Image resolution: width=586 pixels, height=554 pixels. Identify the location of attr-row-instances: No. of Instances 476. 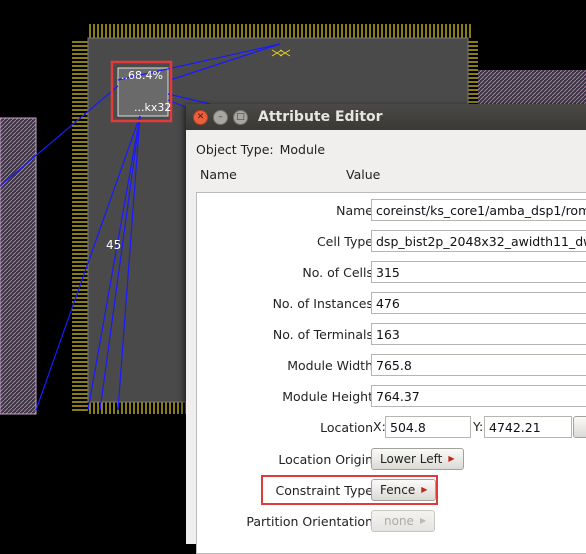
(391, 304).